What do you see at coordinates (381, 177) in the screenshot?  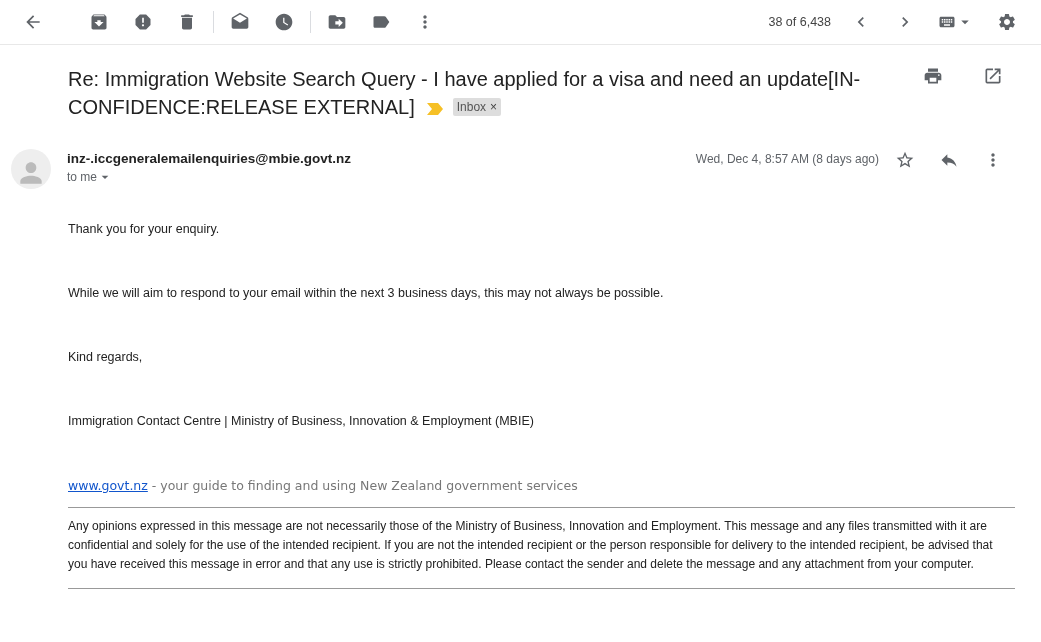 I see `recipient-toggle: to me` at bounding box center [381, 177].